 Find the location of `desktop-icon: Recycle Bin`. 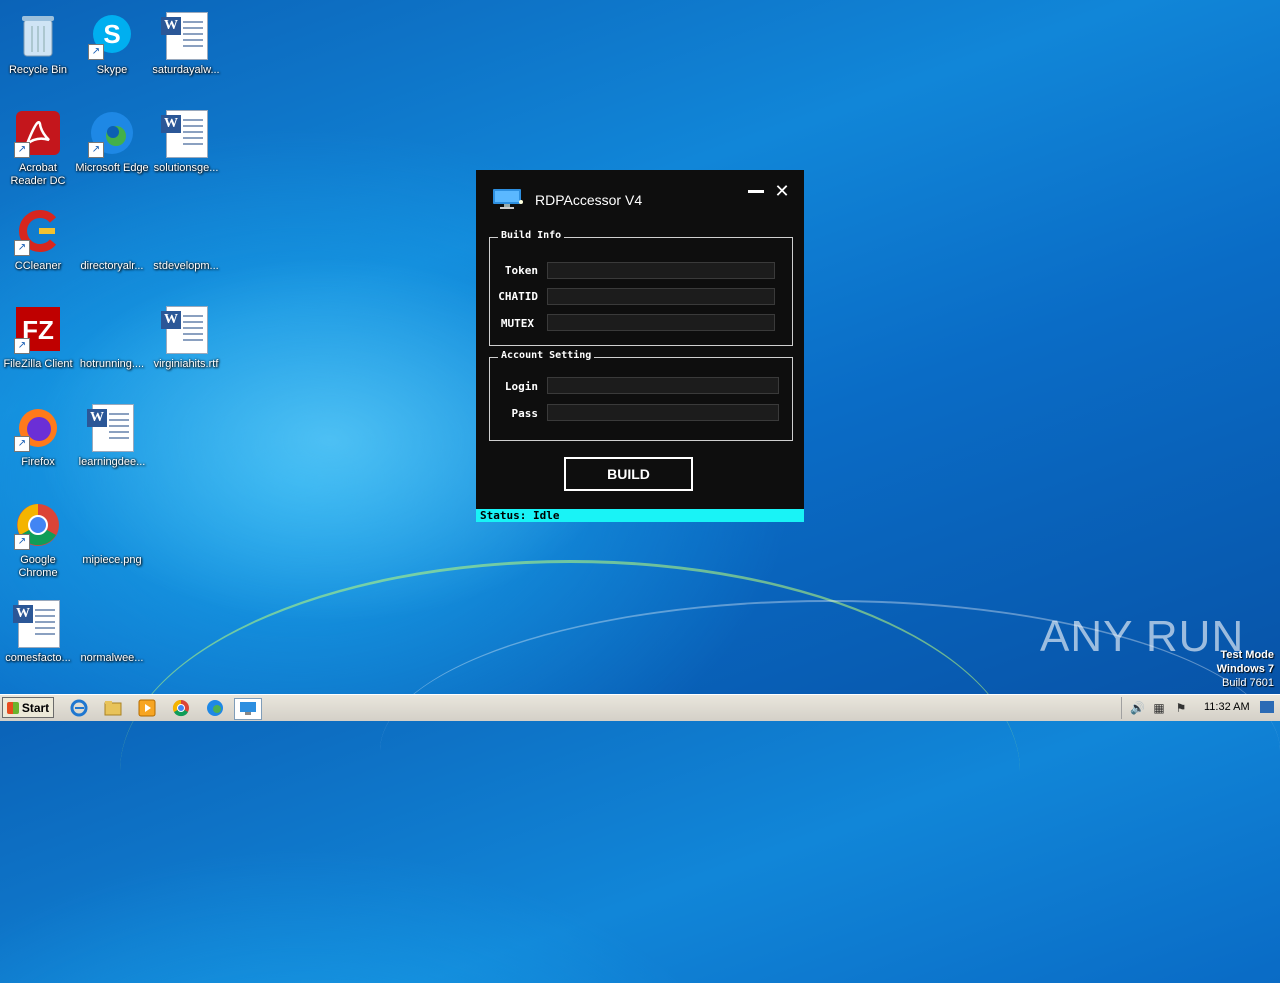

desktop-icon: Recycle Bin is located at coordinates (38, 52).